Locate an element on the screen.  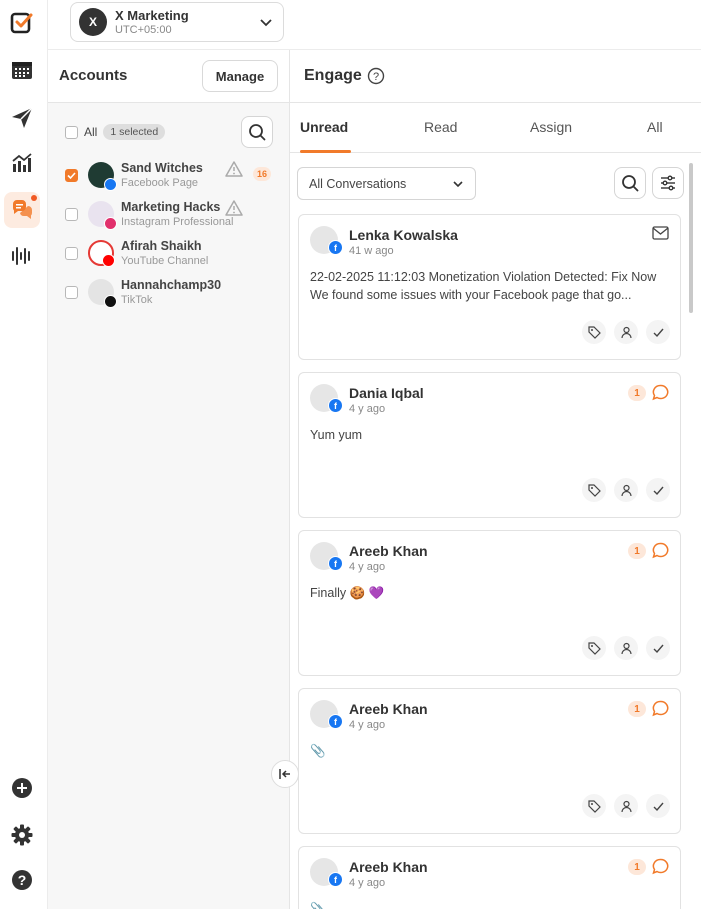
account-item-afirah-shaikh: Afirah Shaikh YouTube Channel is located at coordinates (175, 253).